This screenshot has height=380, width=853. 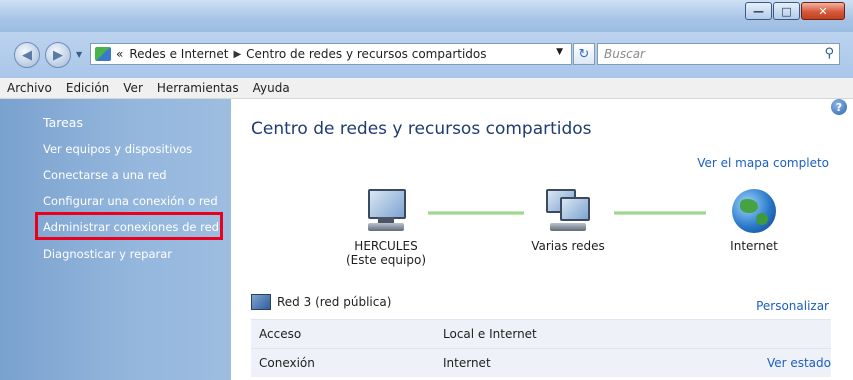 I want to click on customize-link: Personalizar, so click(x=792, y=306).